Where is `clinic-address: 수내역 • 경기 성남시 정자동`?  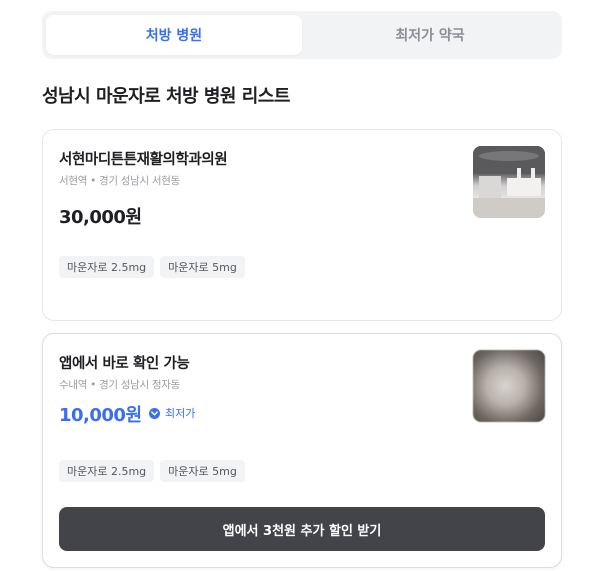
clinic-address: 수내역 • 경기 성남시 정자동 is located at coordinates (120, 385).